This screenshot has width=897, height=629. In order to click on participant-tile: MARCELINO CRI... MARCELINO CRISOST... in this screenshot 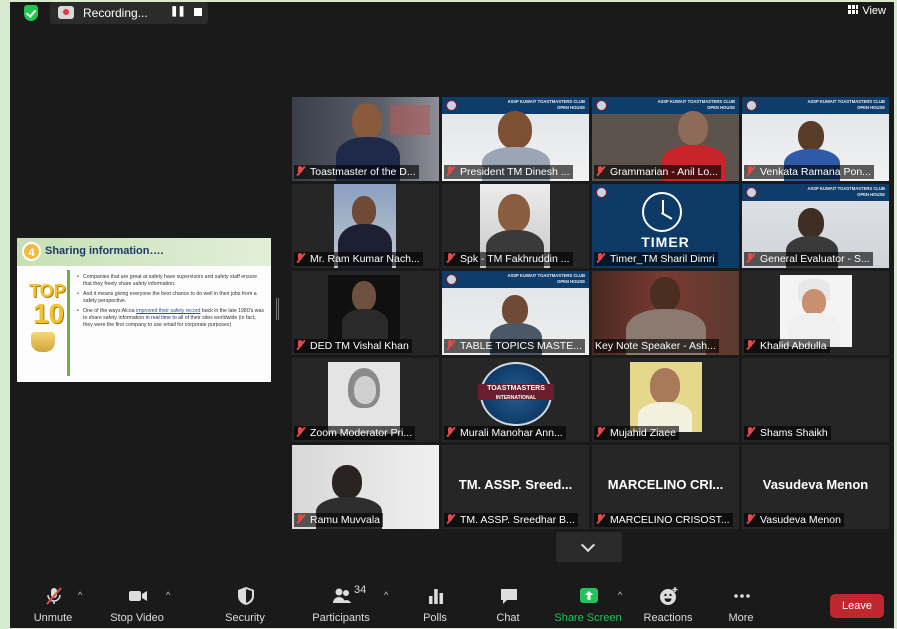, I will do `click(665, 487)`.